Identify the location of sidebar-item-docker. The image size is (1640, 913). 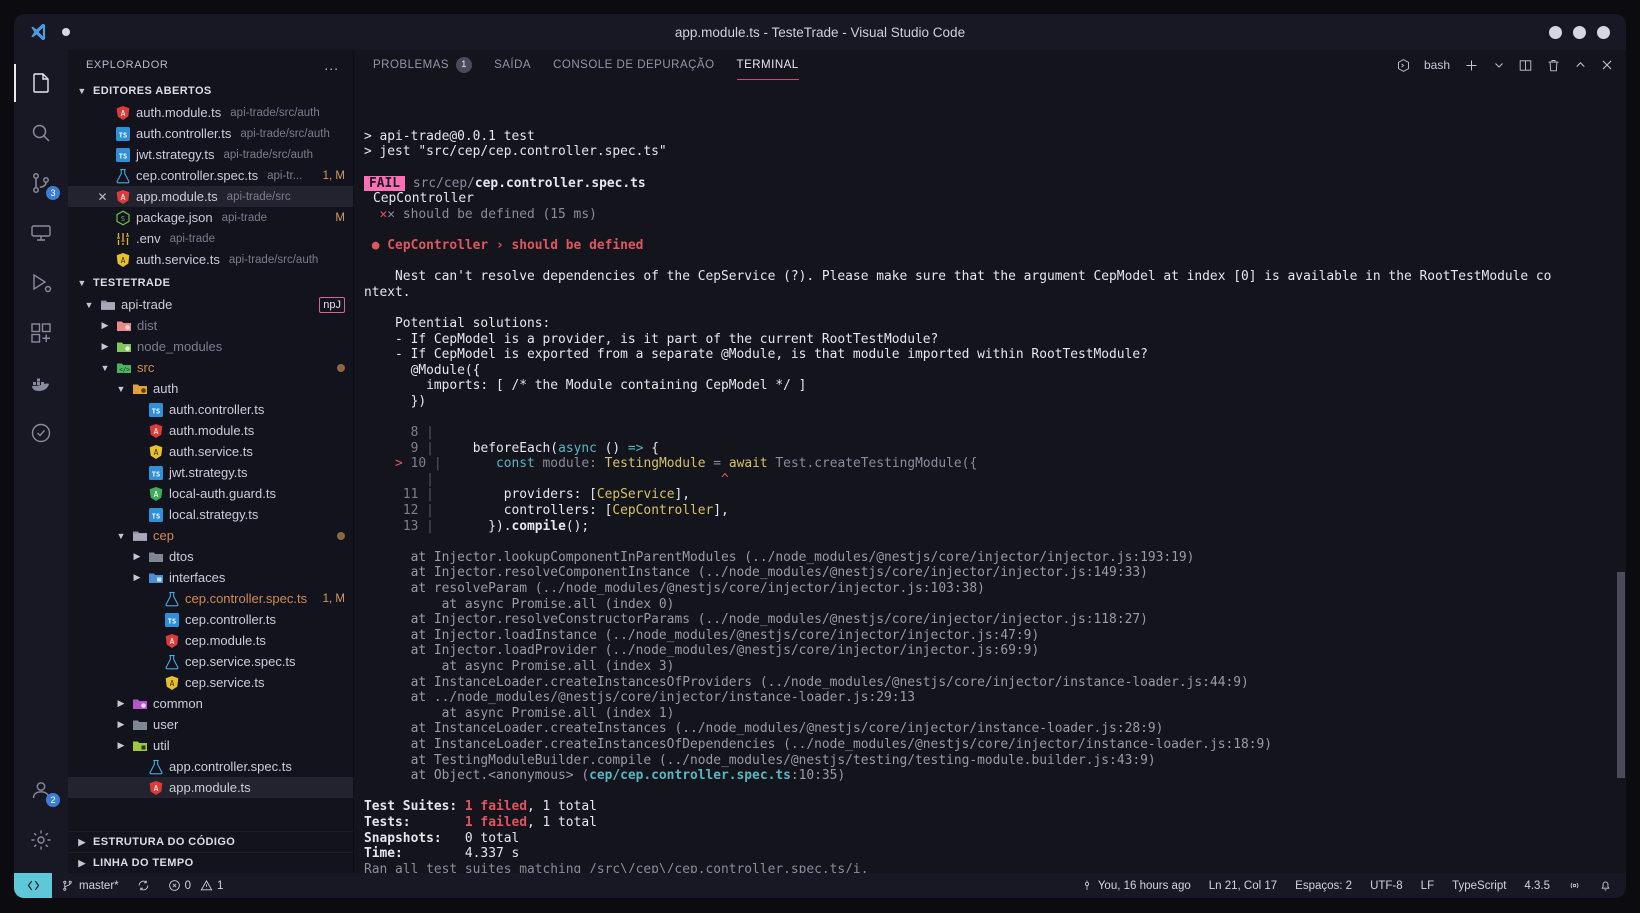
(41, 383).